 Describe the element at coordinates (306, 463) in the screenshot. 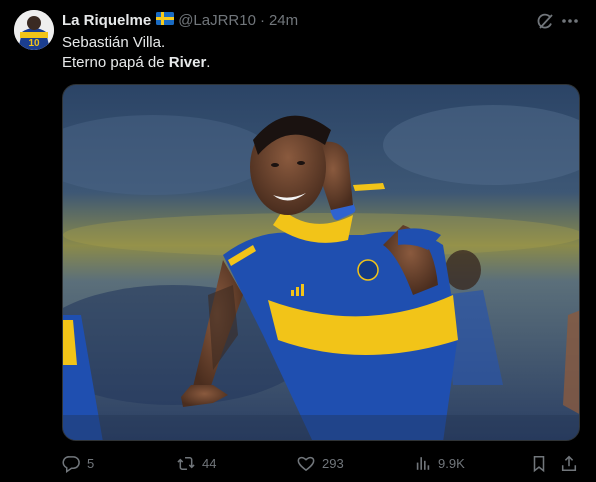

I see `heart-icon` at that location.